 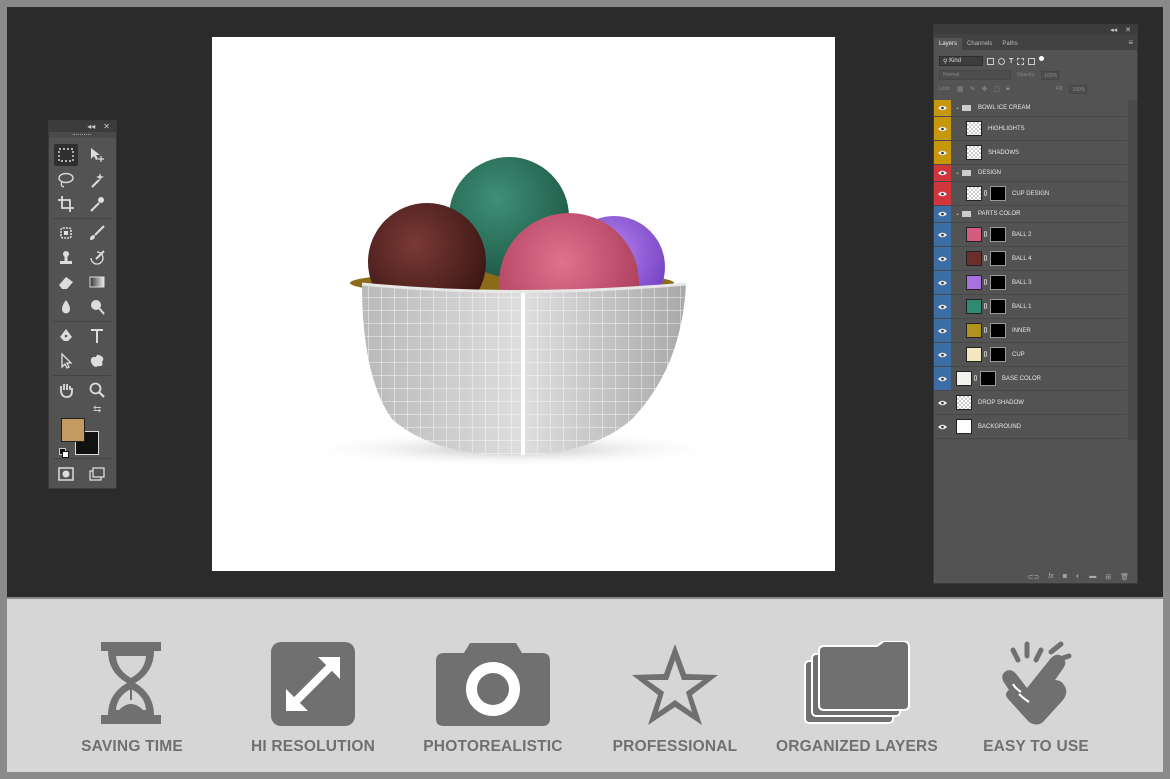 I want to click on layer-row: HIGHLIGHTS, so click(x=1030, y=129).